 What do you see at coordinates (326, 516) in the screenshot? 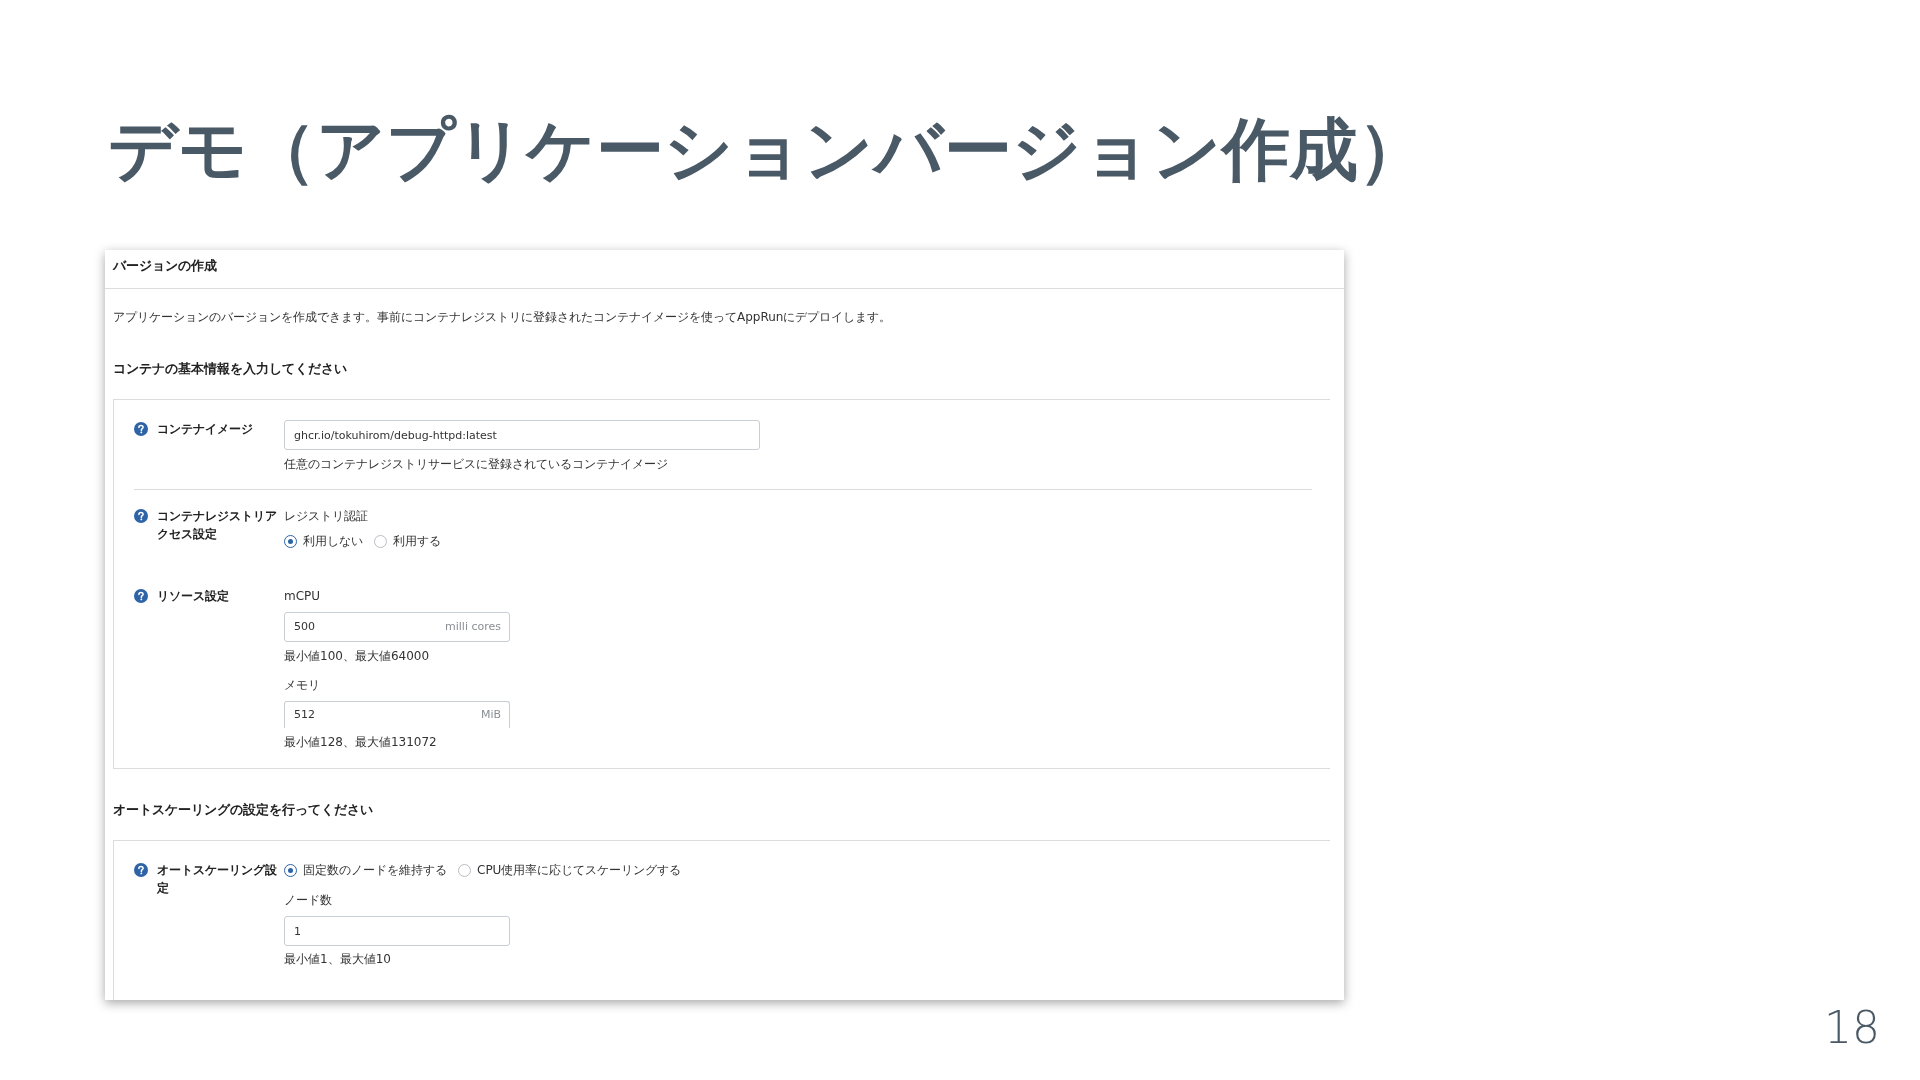
I see `input-label: レジストリ認証` at bounding box center [326, 516].